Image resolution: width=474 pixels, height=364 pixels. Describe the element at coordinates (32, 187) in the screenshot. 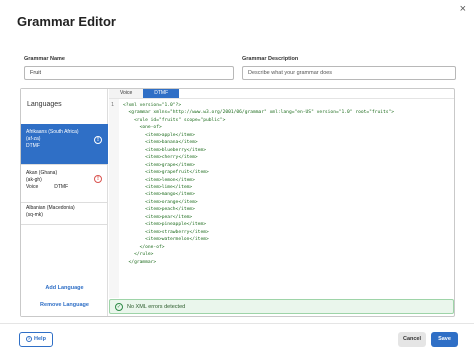

I see `language-mode: Voice` at that location.